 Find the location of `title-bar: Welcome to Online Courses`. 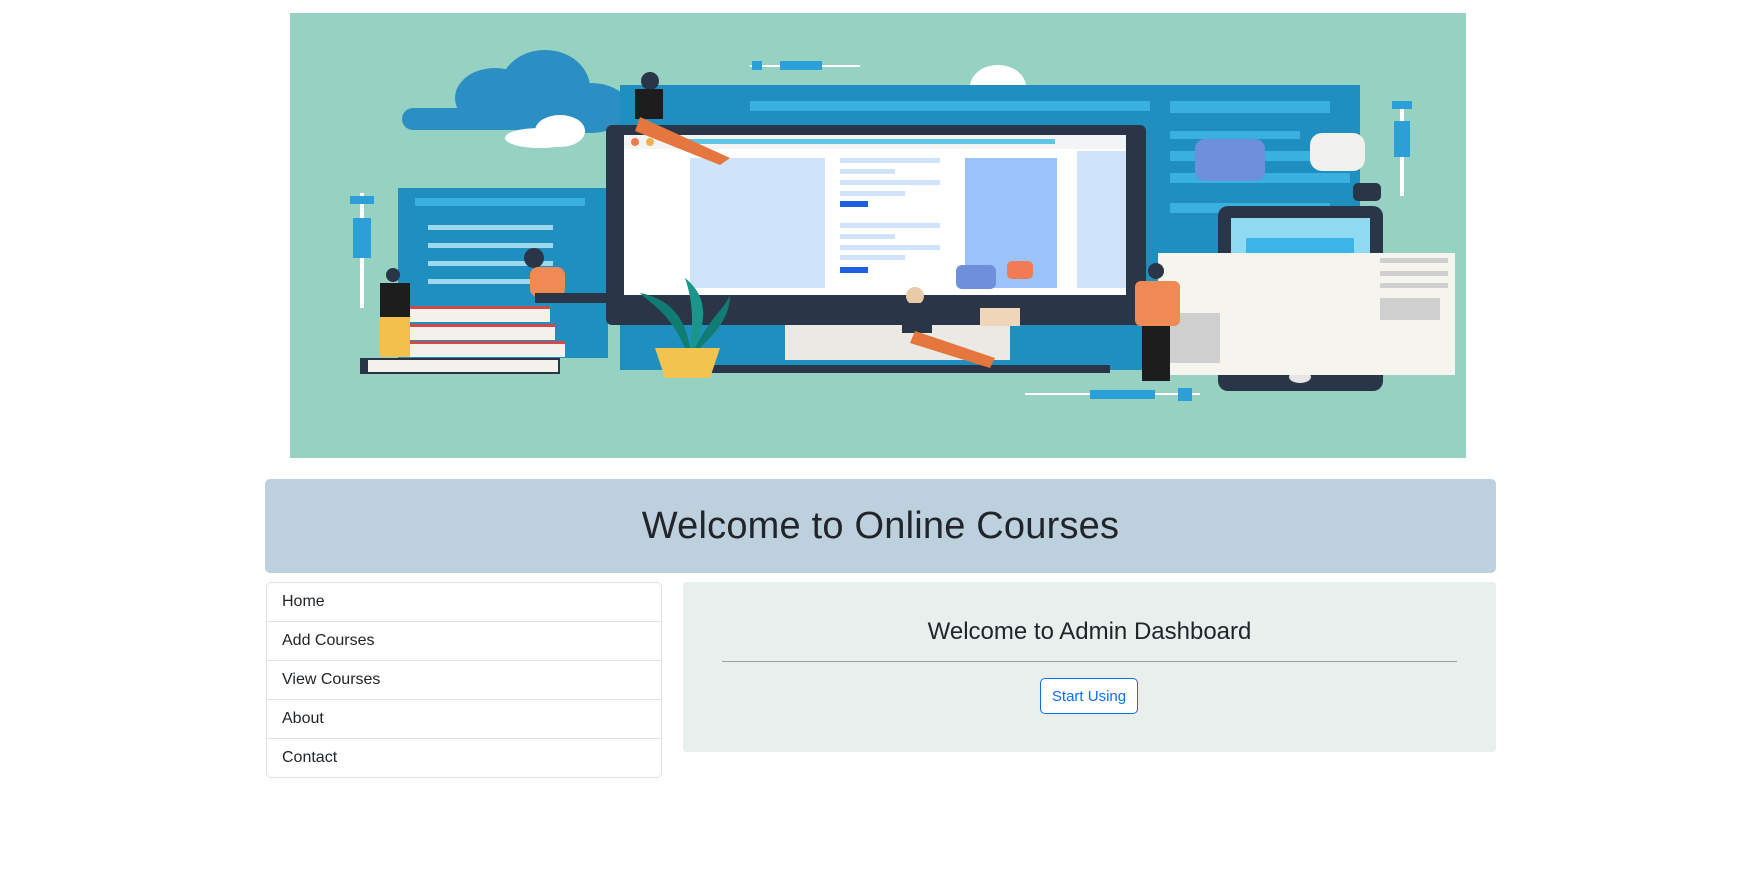

title-bar: Welcome to Online Courses is located at coordinates (880, 526).